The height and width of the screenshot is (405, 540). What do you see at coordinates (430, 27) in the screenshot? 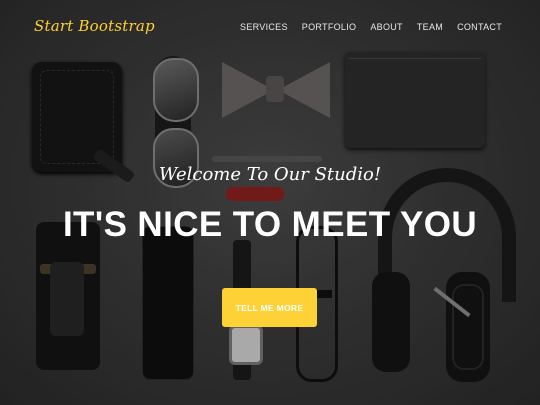
I see `nav-item-team: TEAM` at bounding box center [430, 27].